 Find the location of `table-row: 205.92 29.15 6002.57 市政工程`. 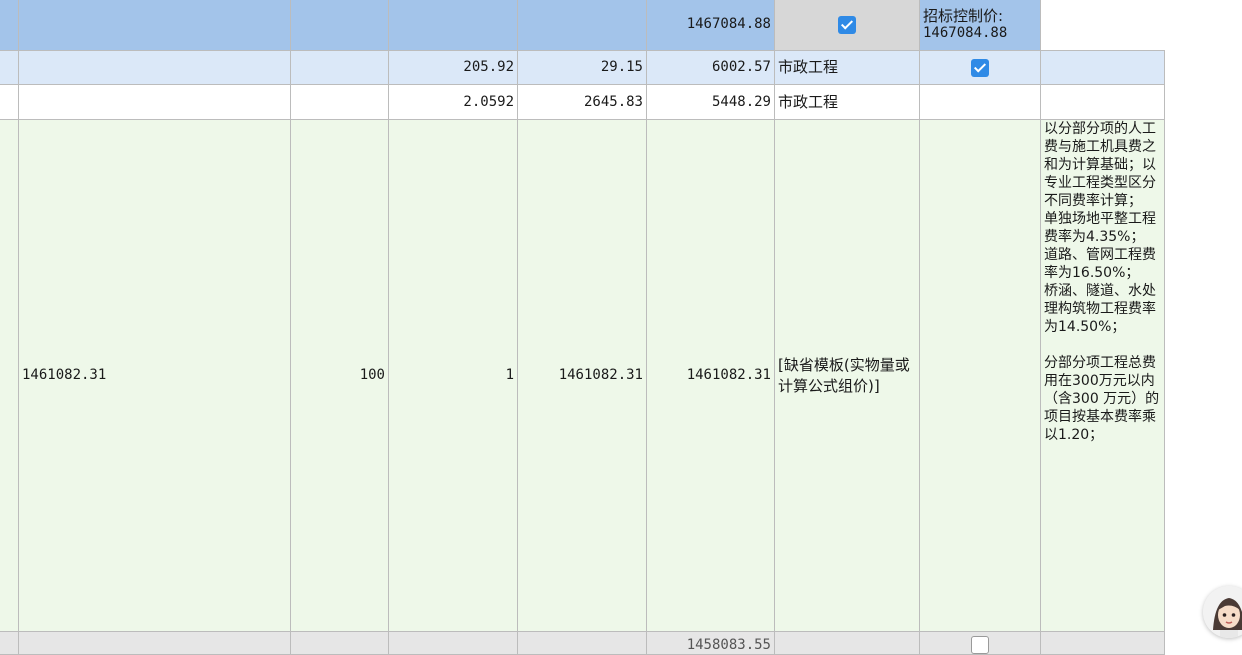

table-row: 205.92 29.15 6002.57 市政工程 is located at coordinates (582, 67).